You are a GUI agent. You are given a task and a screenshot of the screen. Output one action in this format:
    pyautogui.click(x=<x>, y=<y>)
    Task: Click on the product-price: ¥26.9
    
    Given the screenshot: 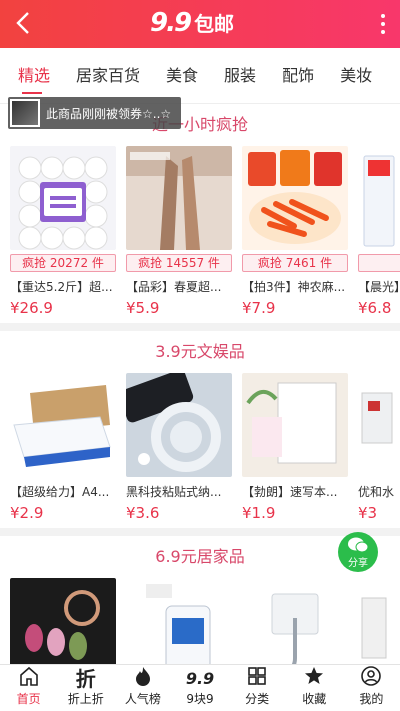 What is the action you would take?
    pyautogui.click(x=31, y=308)
    